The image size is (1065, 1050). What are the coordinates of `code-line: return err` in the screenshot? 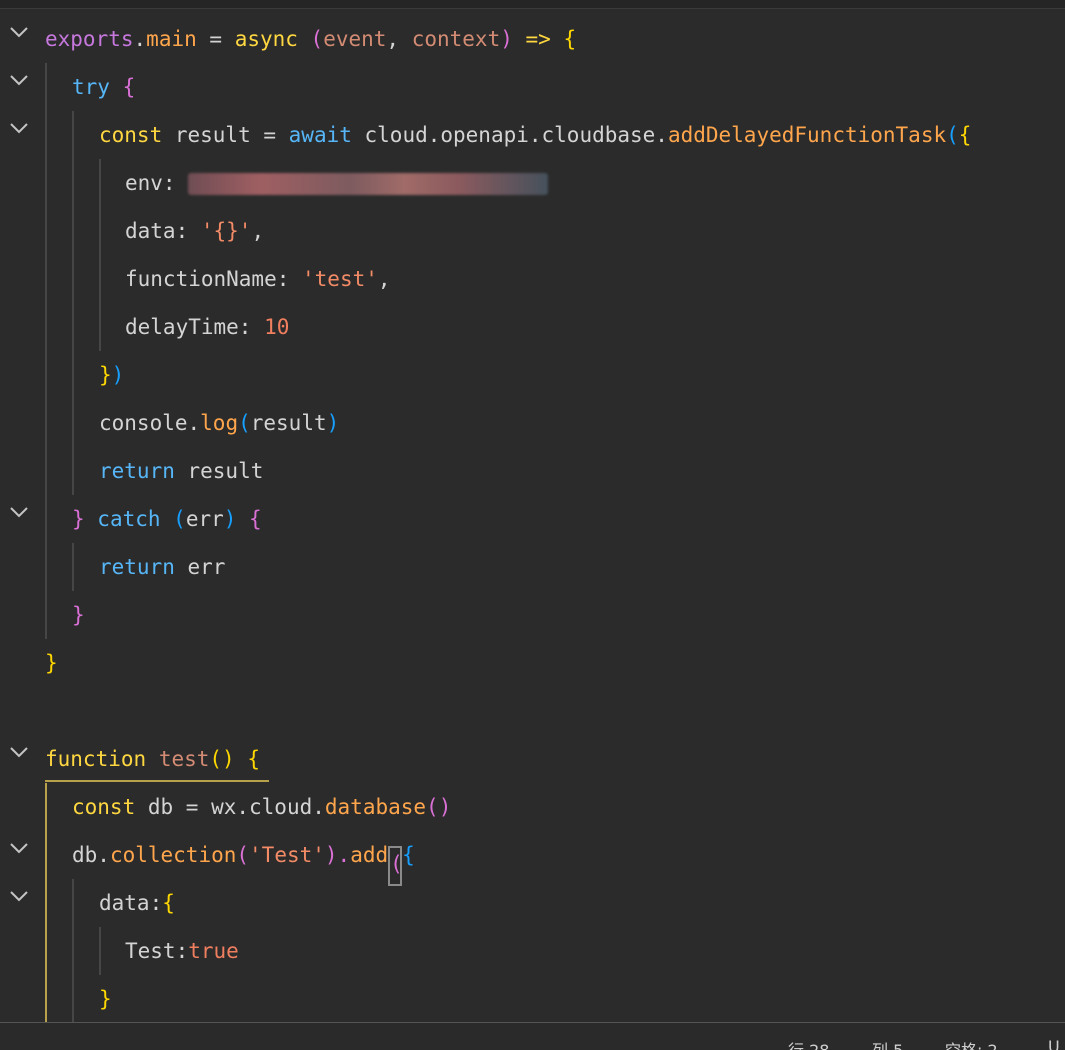 It's located at (532, 567).